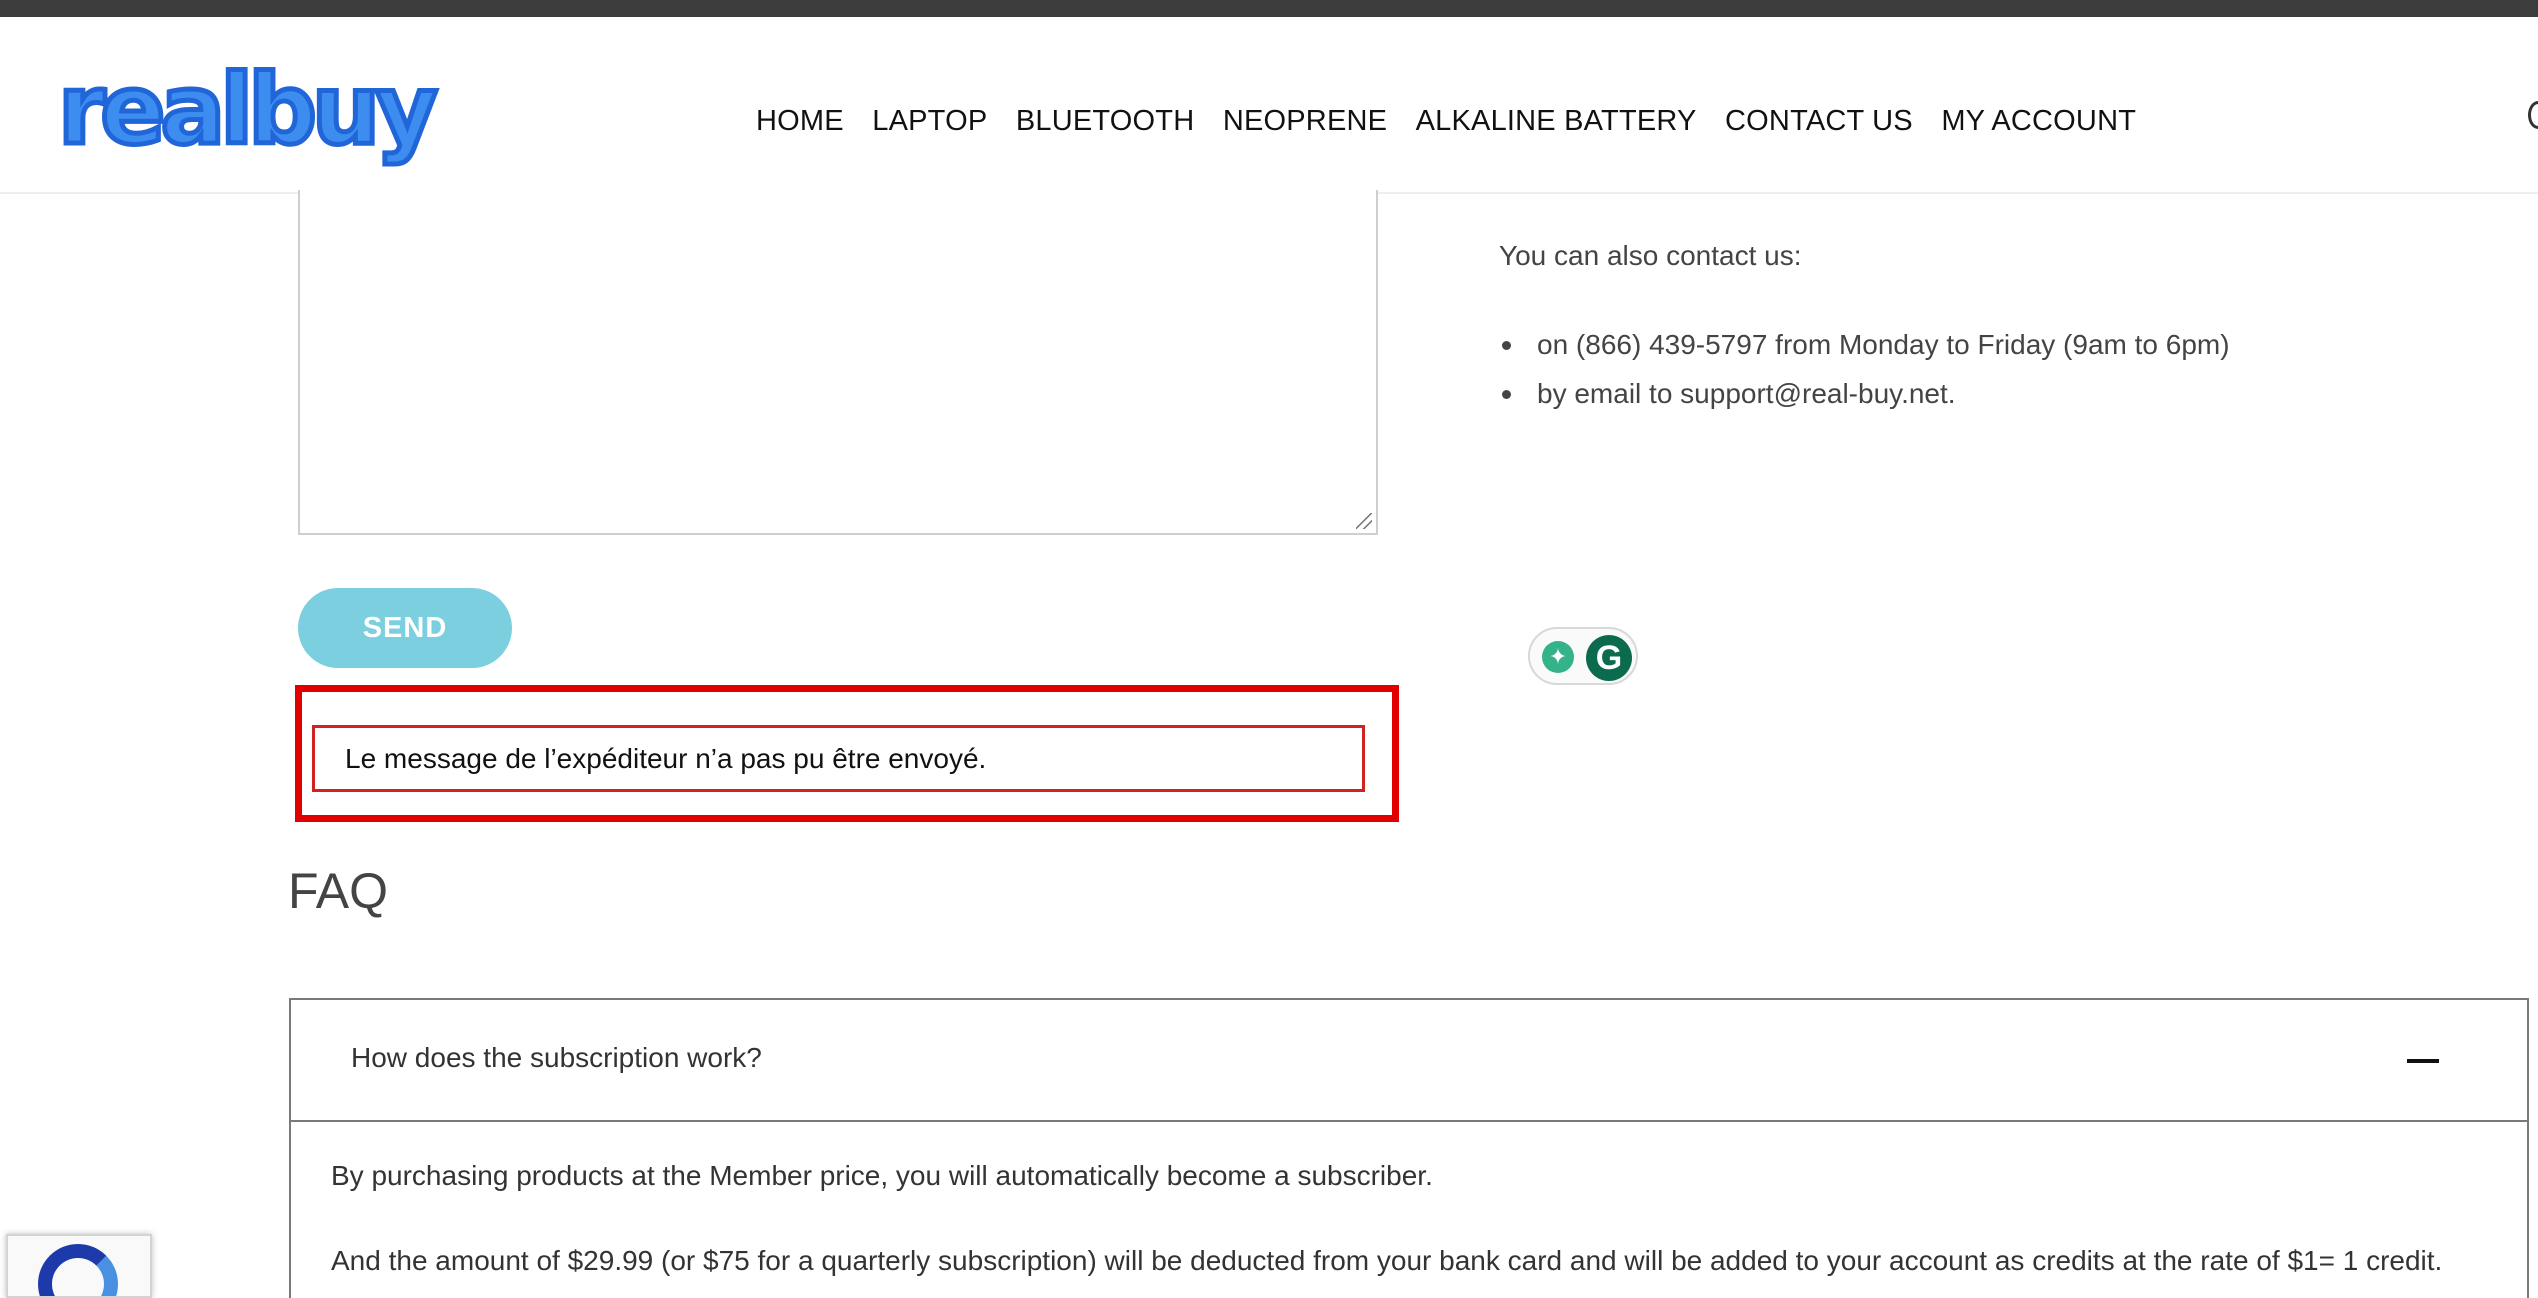  Describe the element at coordinates (1269, 8) in the screenshot. I see `browser-top-bar` at that location.